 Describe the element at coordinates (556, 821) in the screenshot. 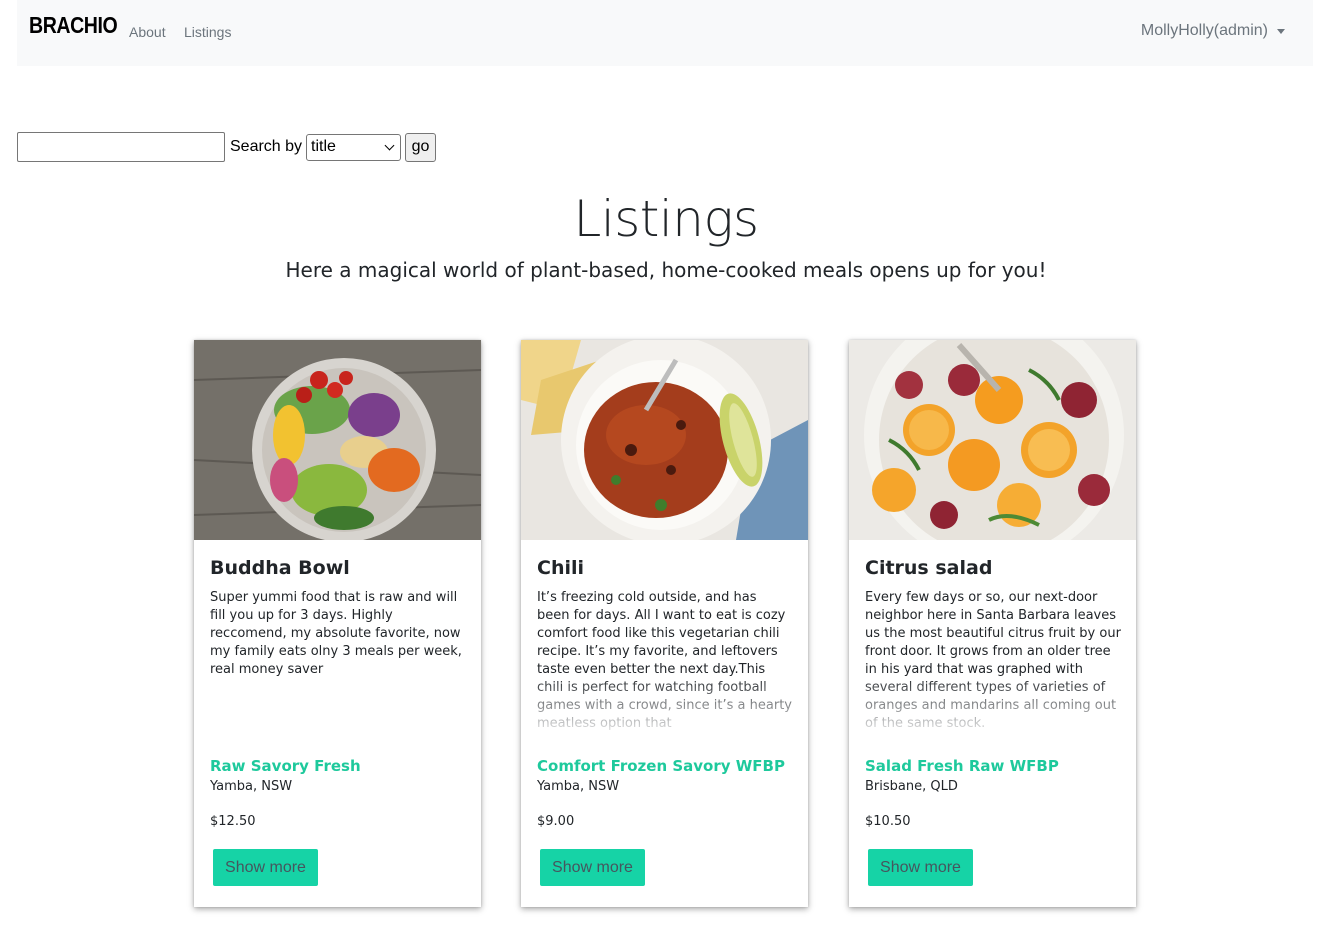

I see `card-price: $9.00` at that location.